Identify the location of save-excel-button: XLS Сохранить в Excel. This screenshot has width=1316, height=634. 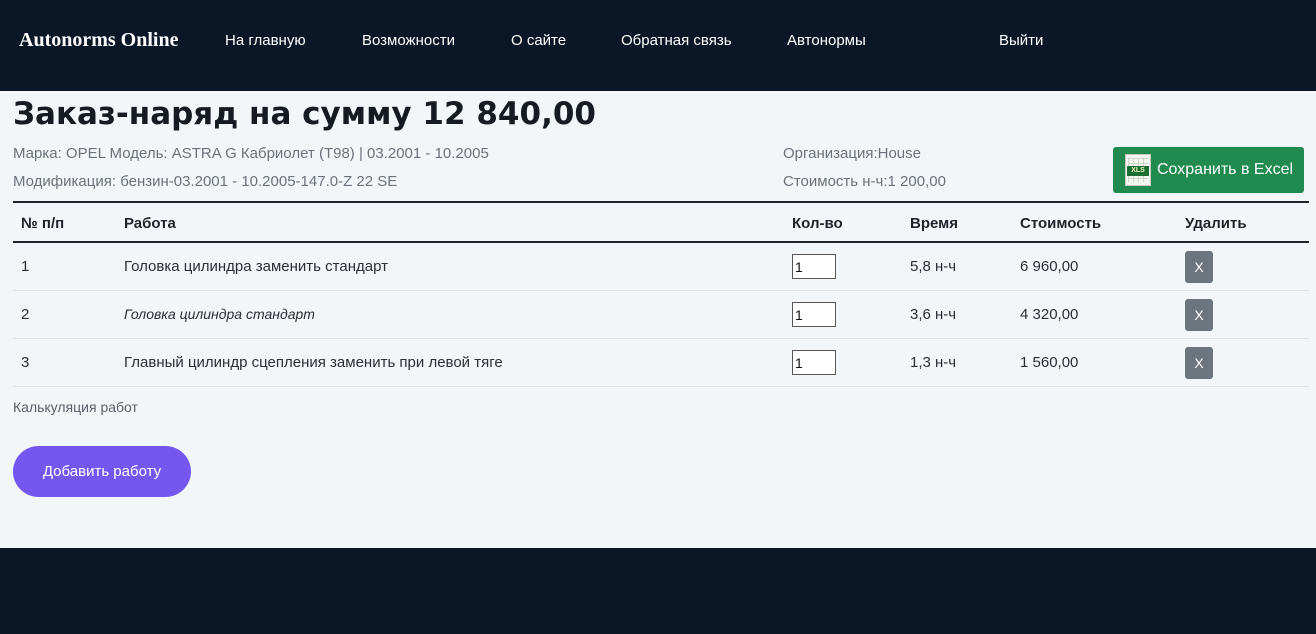
(1208, 170).